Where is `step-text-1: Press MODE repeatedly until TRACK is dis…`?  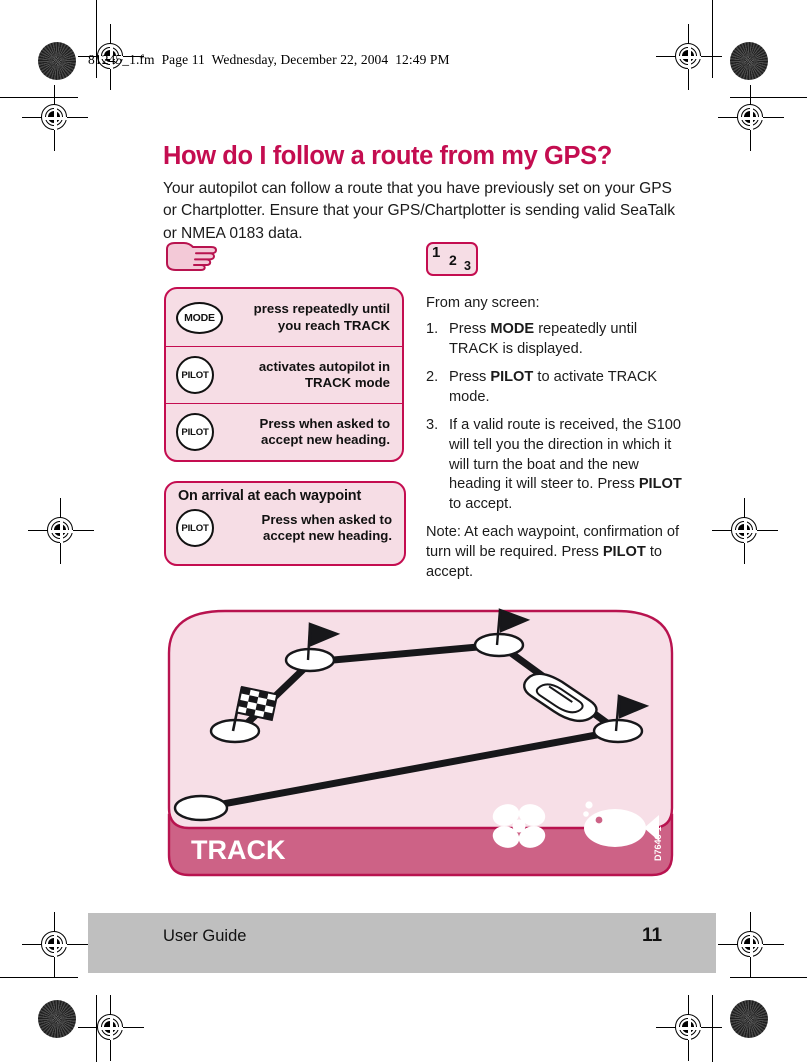 step-text-1: Press MODE repeatedly until TRACK is dis… is located at coordinates (543, 339).